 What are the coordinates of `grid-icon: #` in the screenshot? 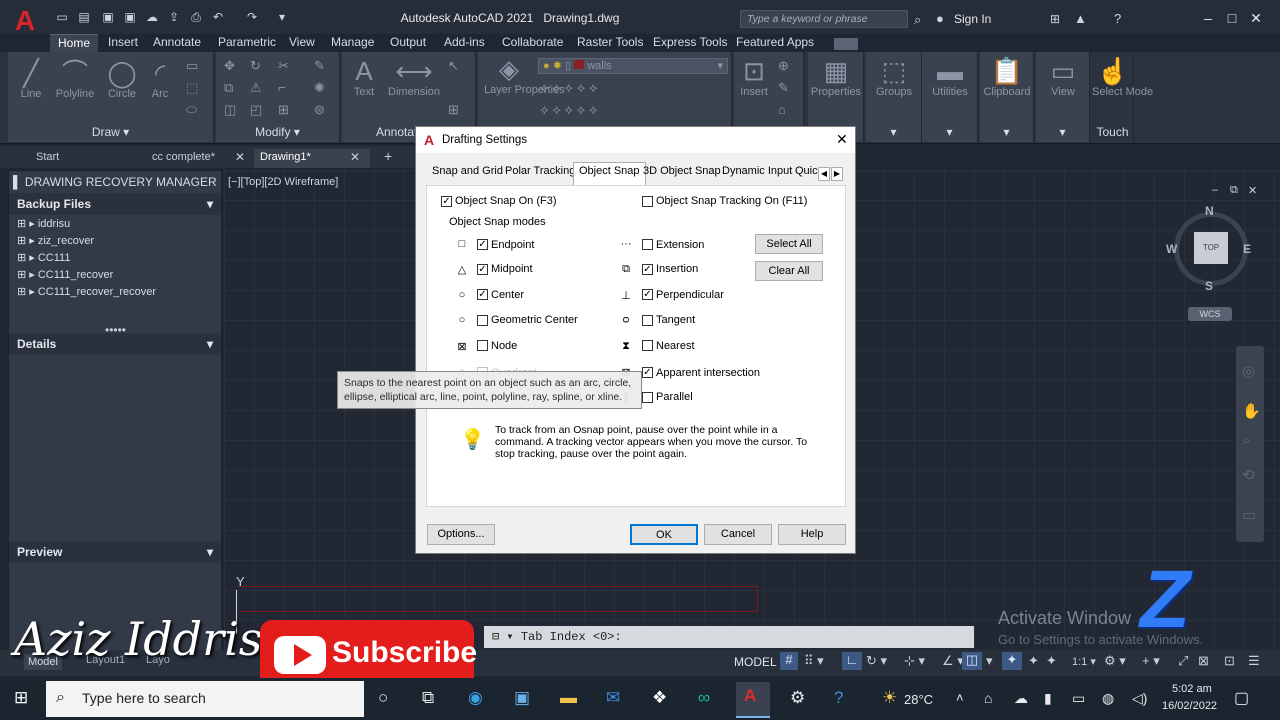 It's located at (789, 661).